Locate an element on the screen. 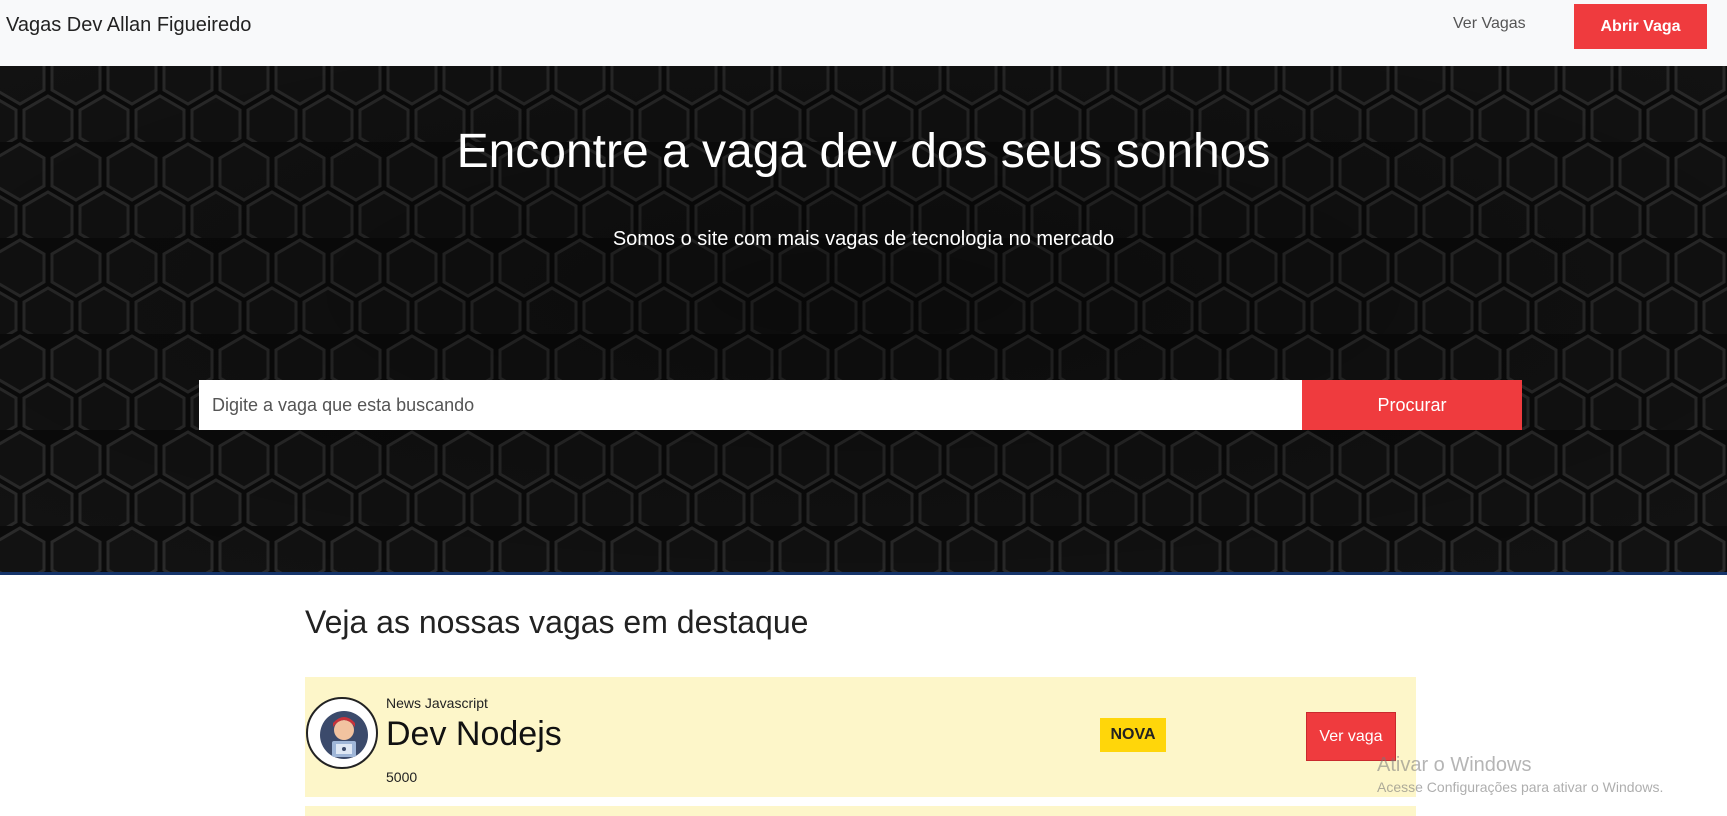  brand-title: Vagas Dev Allan Figueiredo is located at coordinates (128, 25).